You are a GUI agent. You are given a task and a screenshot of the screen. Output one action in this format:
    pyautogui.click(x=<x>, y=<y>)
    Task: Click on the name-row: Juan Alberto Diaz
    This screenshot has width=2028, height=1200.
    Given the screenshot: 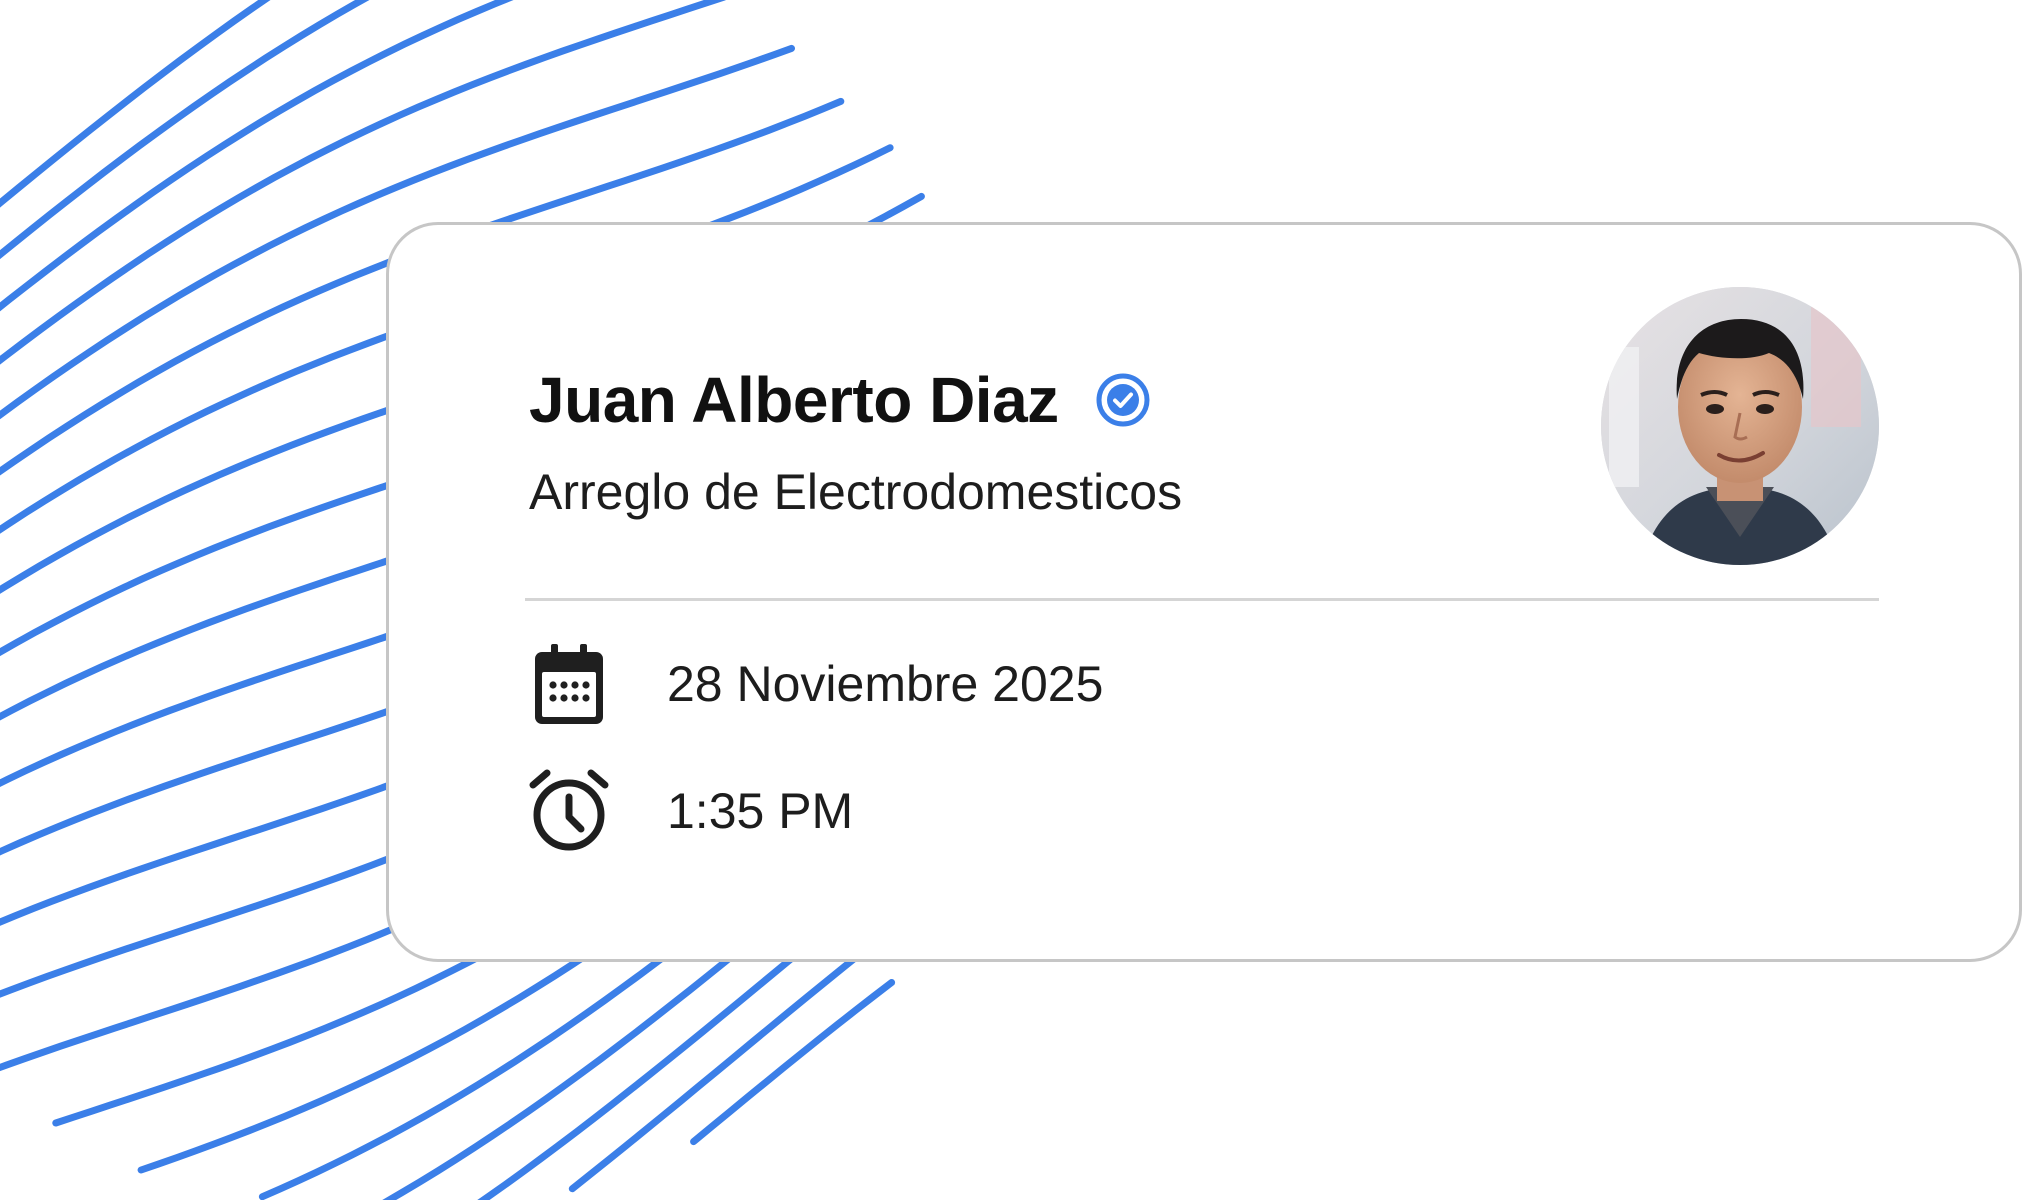 What is the action you would take?
    pyautogui.click(x=840, y=400)
    